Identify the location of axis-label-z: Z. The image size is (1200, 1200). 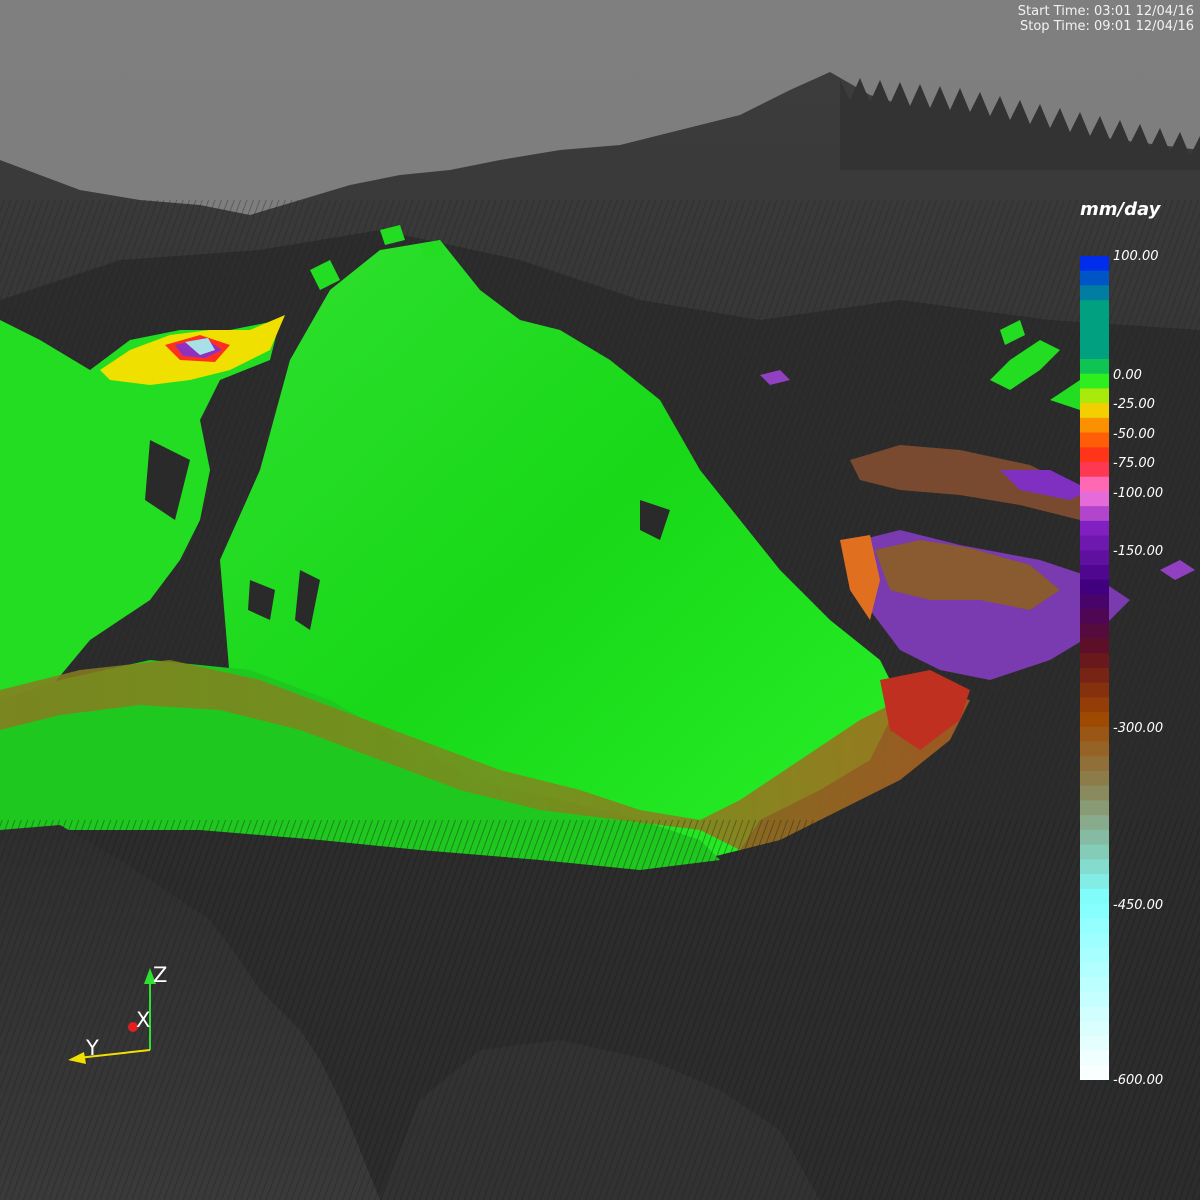
(160, 975).